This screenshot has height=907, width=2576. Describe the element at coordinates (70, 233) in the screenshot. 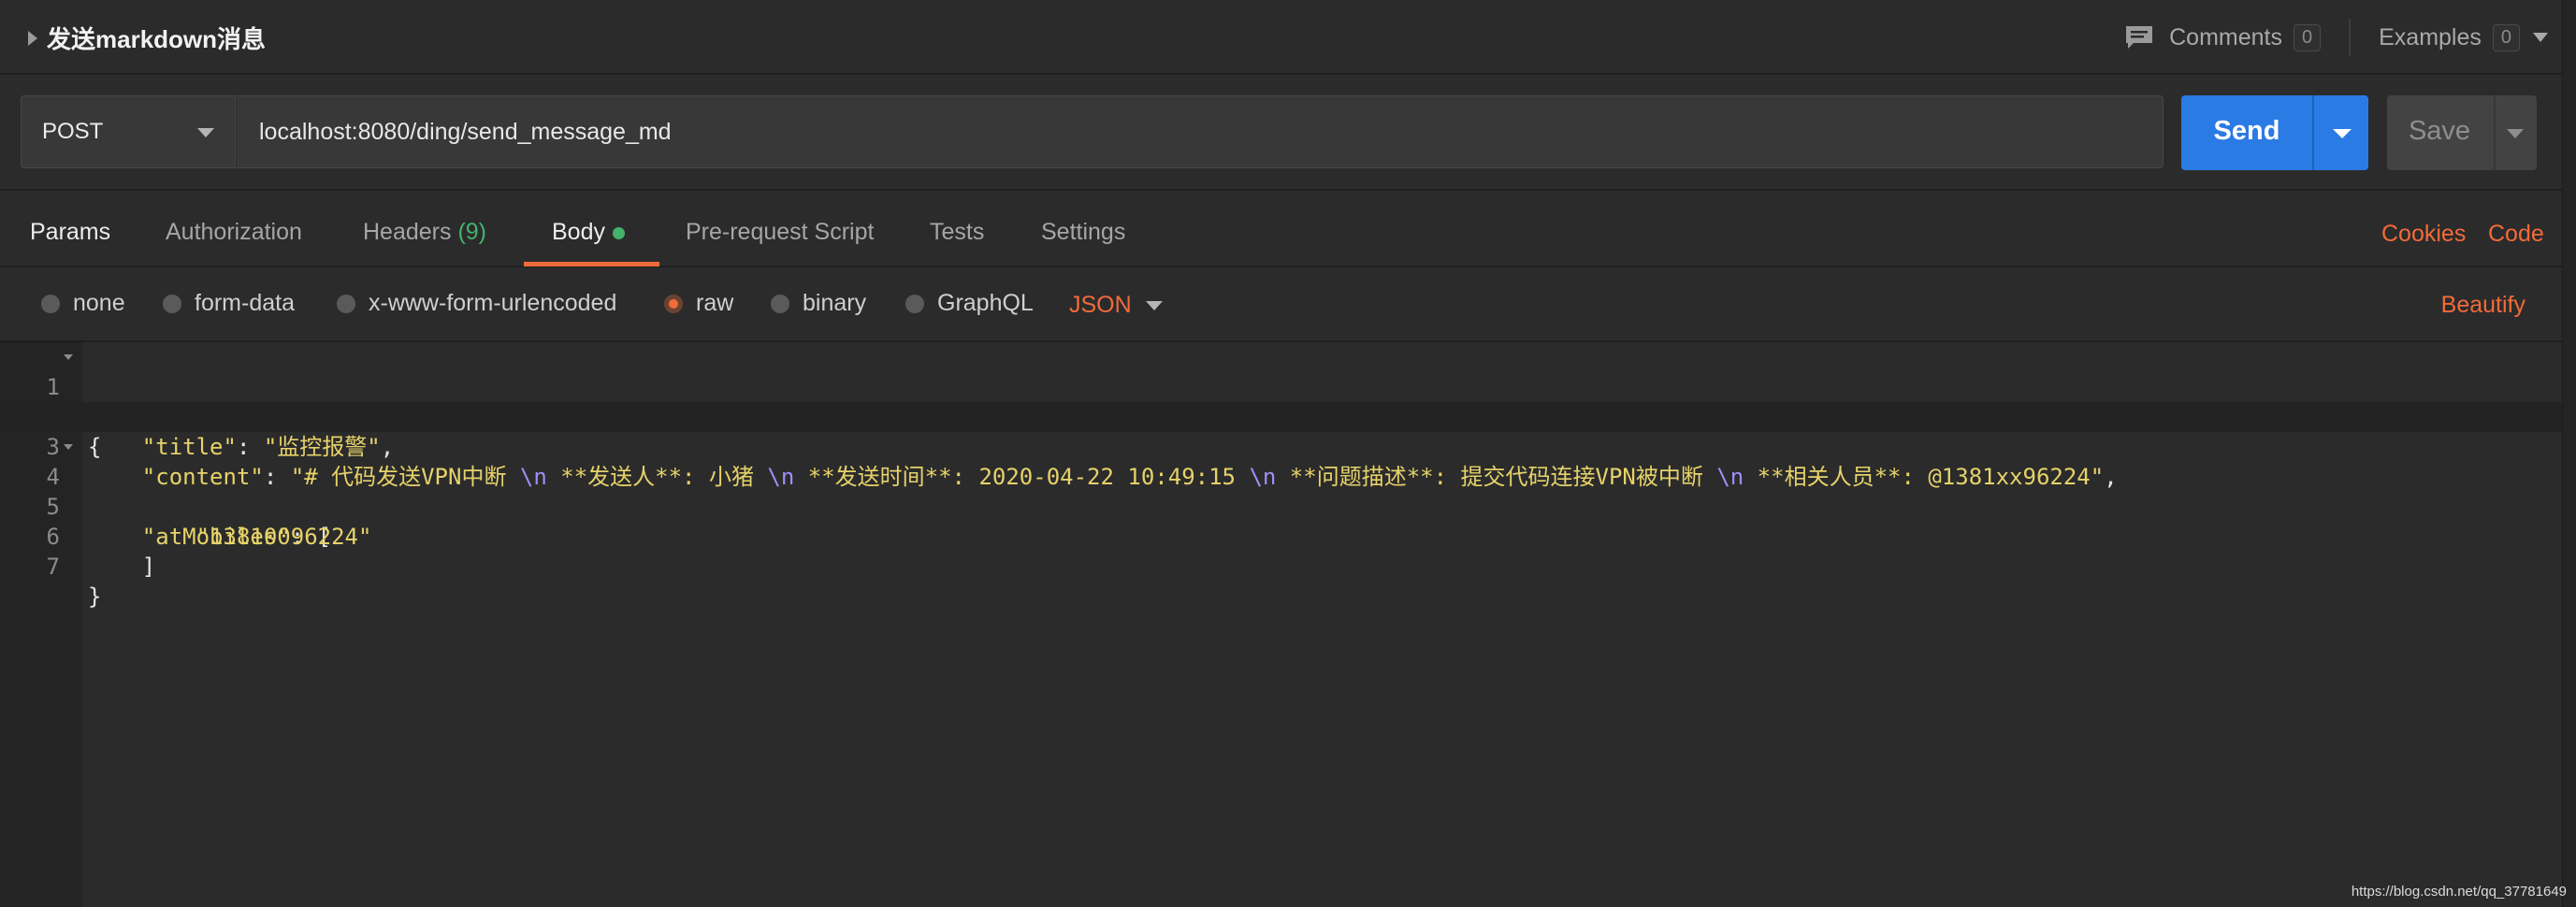

I see `tab-params: Params` at that location.